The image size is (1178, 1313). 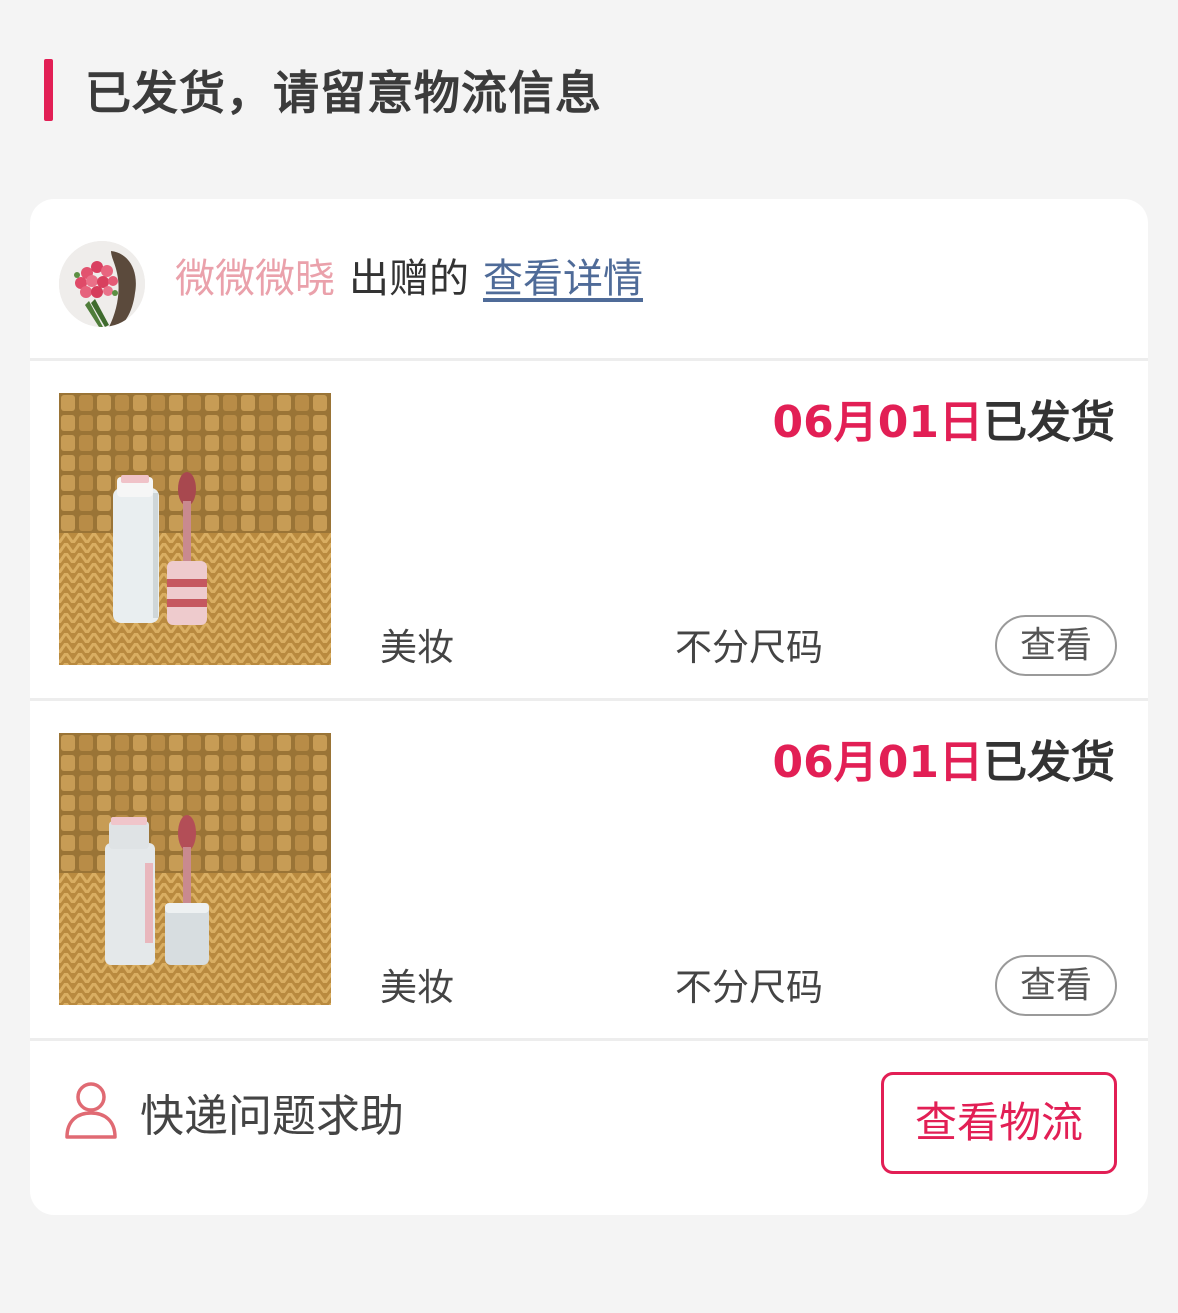 What do you see at coordinates (91, 1111) in the screenshot?
I see `user-icon` at bounding box center [91, 1111].